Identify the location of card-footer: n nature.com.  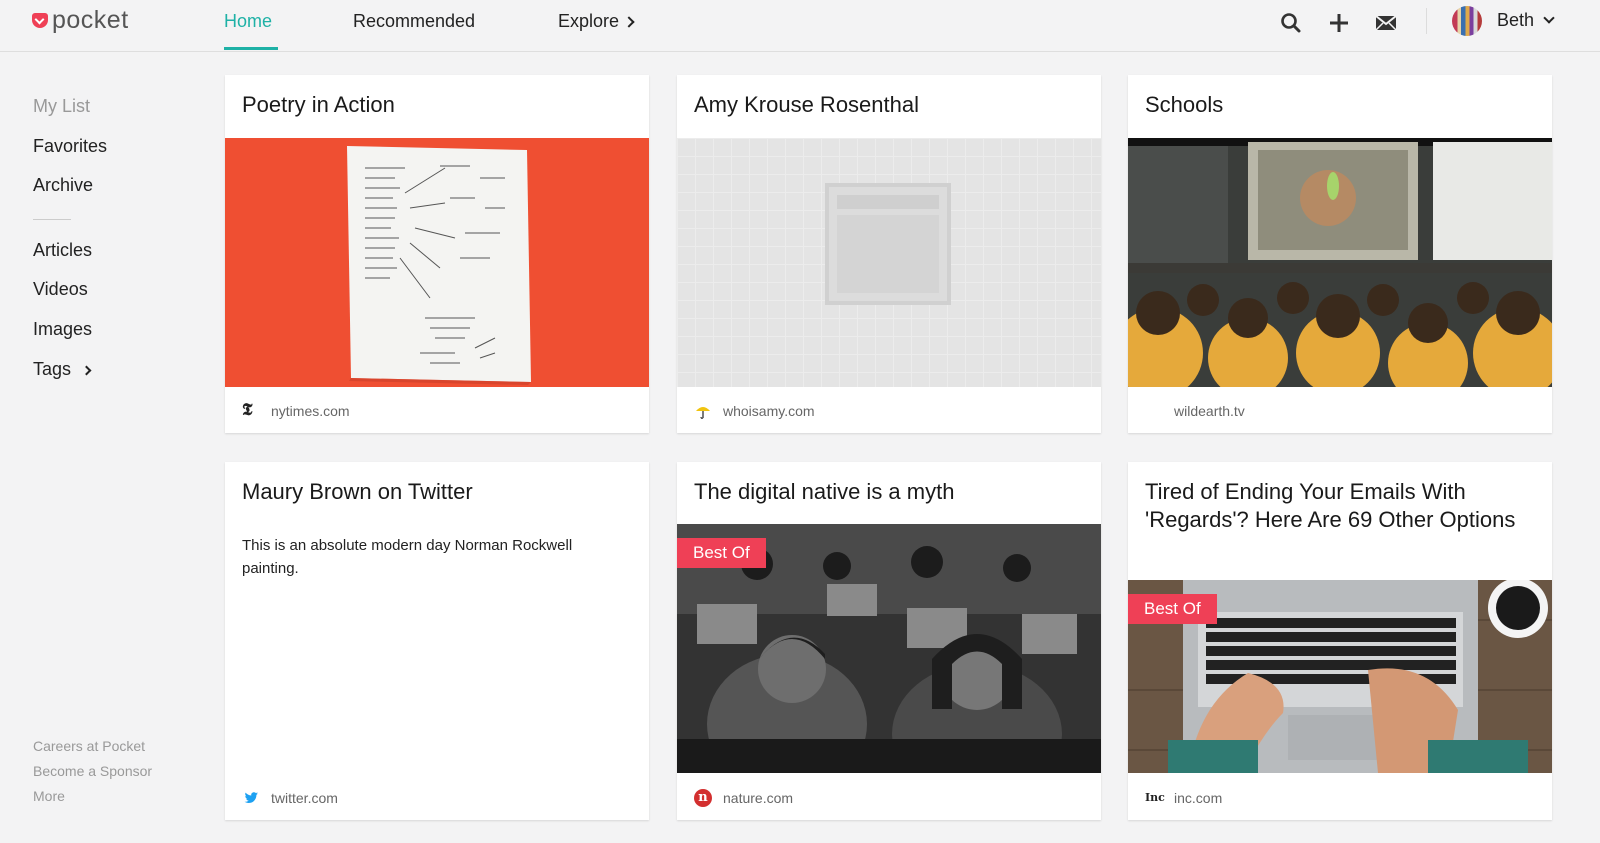
(889, 798).